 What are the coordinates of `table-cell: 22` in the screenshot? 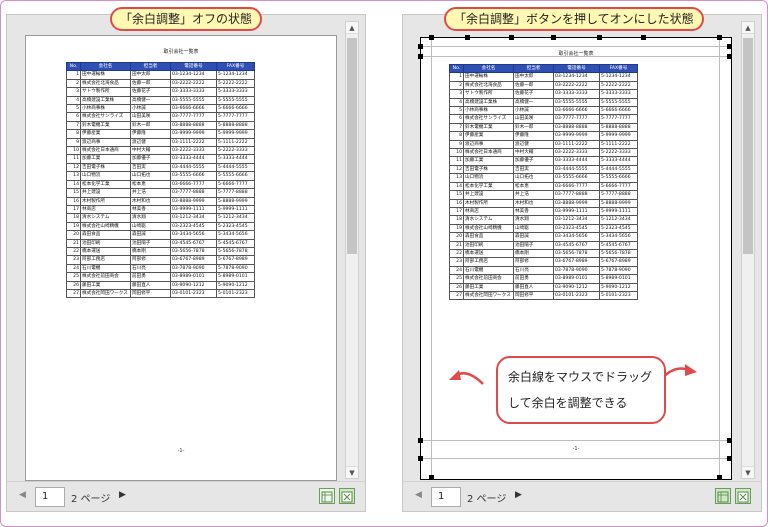 It's located at (456, 253).